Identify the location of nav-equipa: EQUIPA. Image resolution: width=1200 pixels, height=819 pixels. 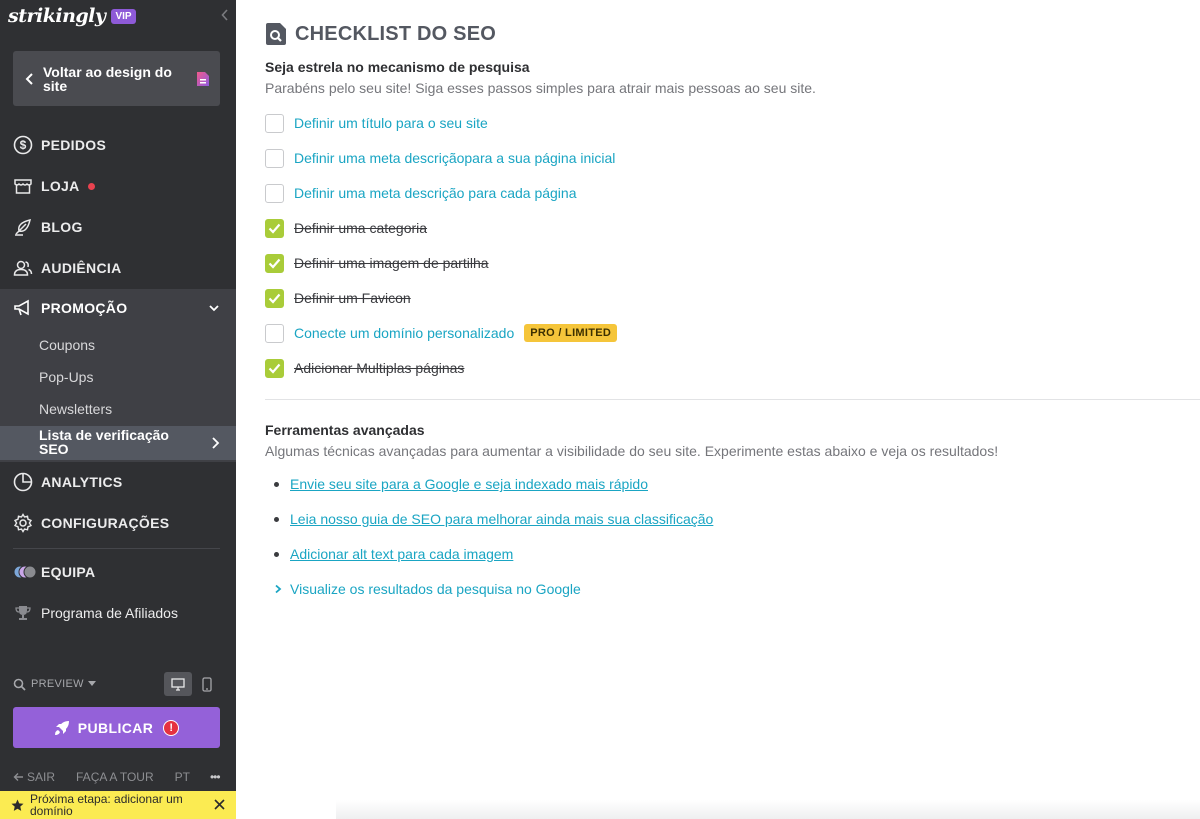
(118, 572).